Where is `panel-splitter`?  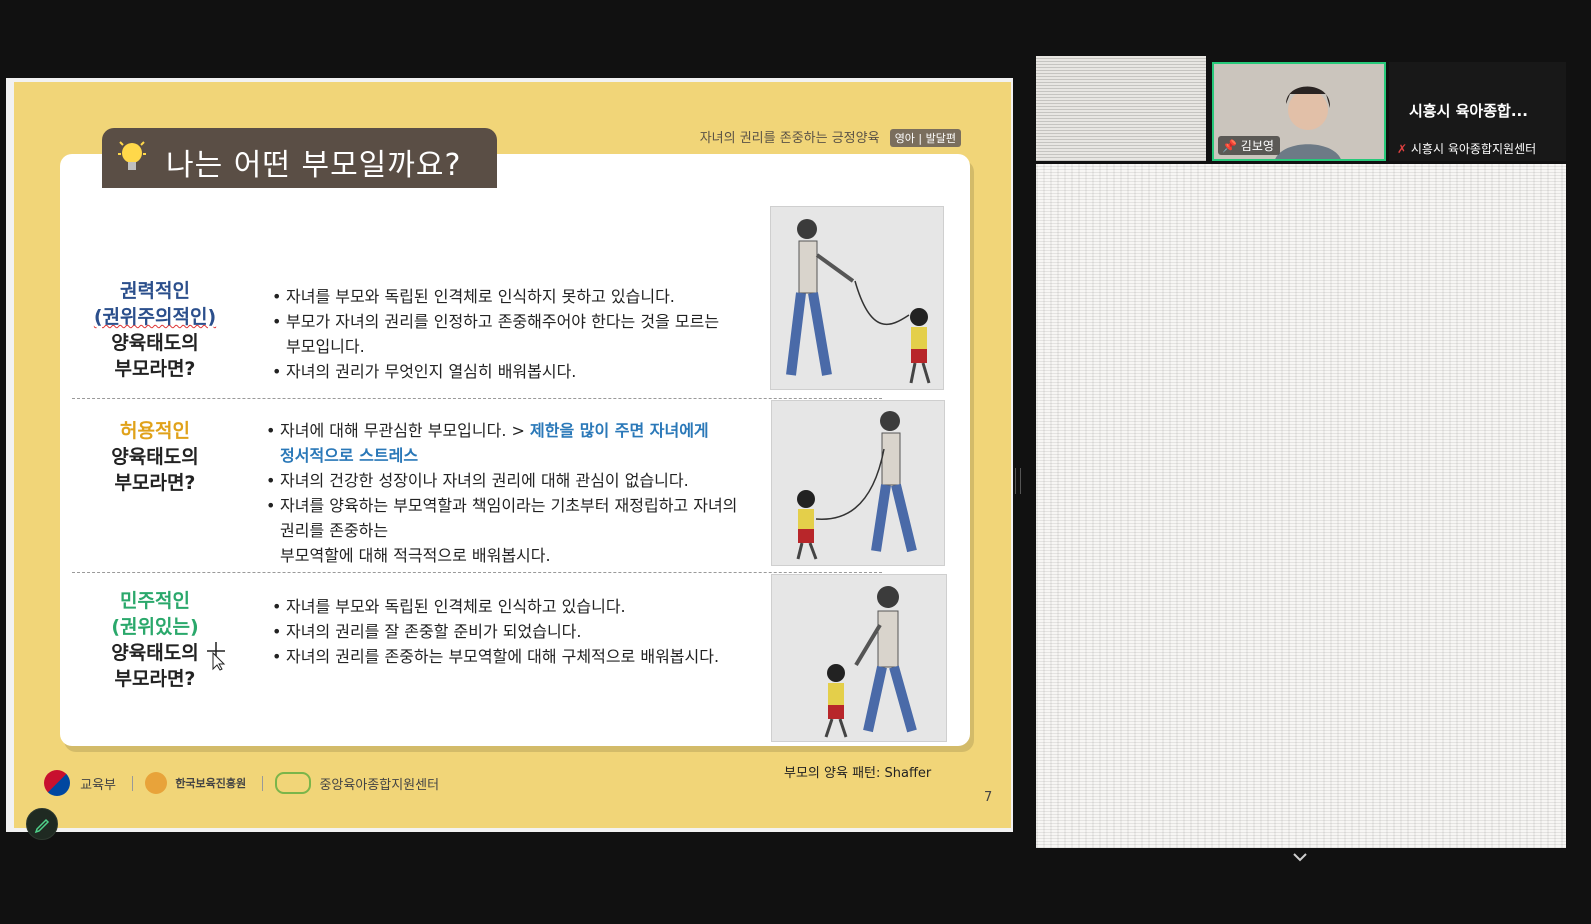
panel-splitter is located at coordinates (1018, 481).